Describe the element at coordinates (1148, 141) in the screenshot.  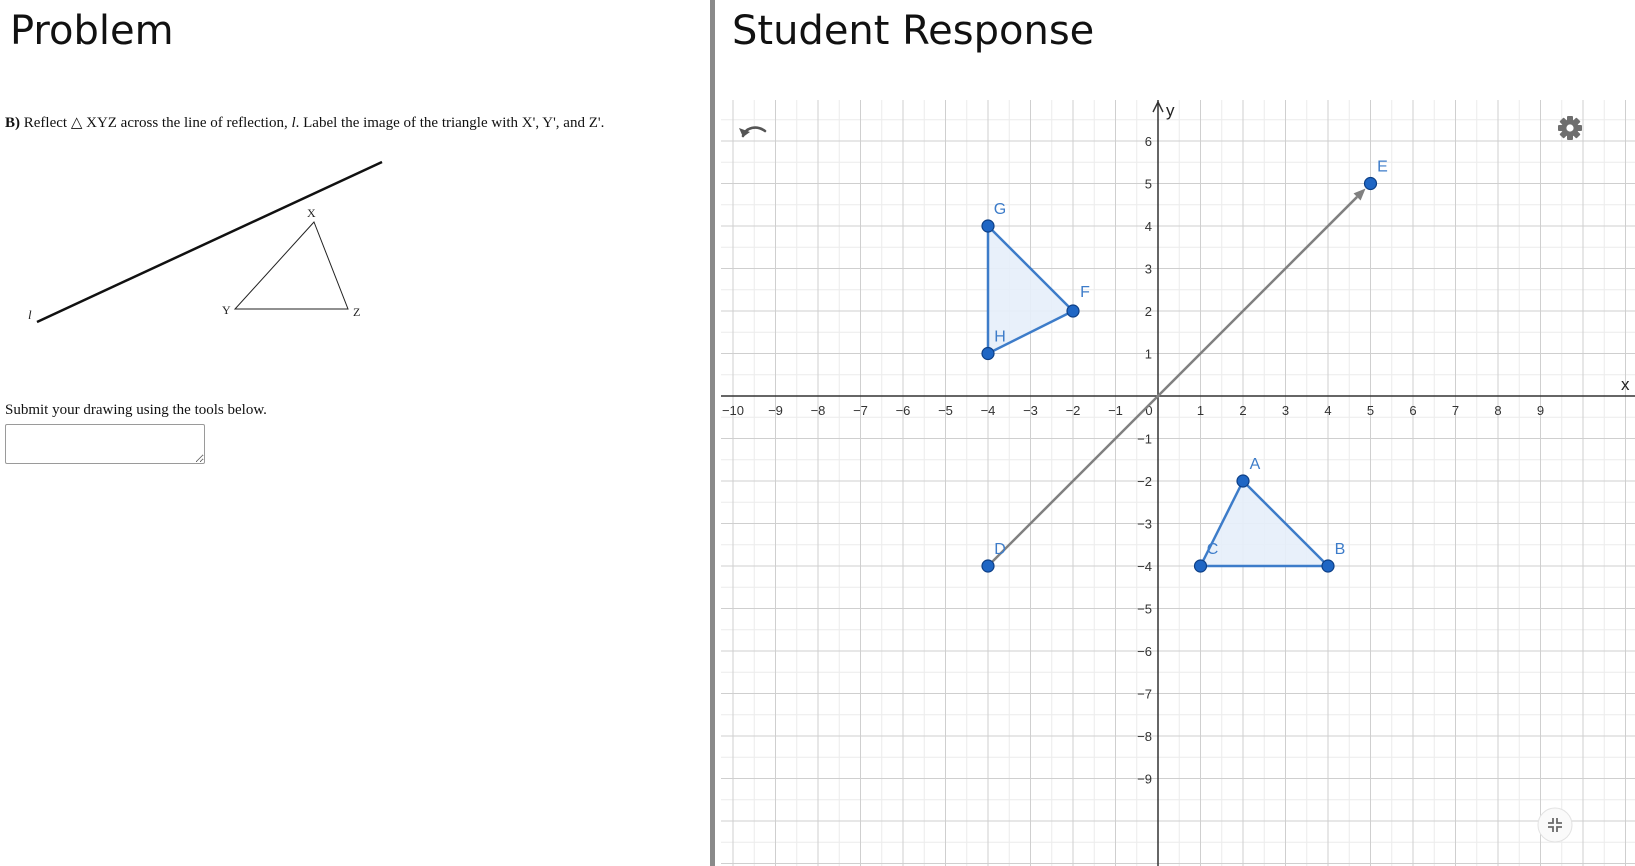
I see `y-tick-label: 6` at that location.